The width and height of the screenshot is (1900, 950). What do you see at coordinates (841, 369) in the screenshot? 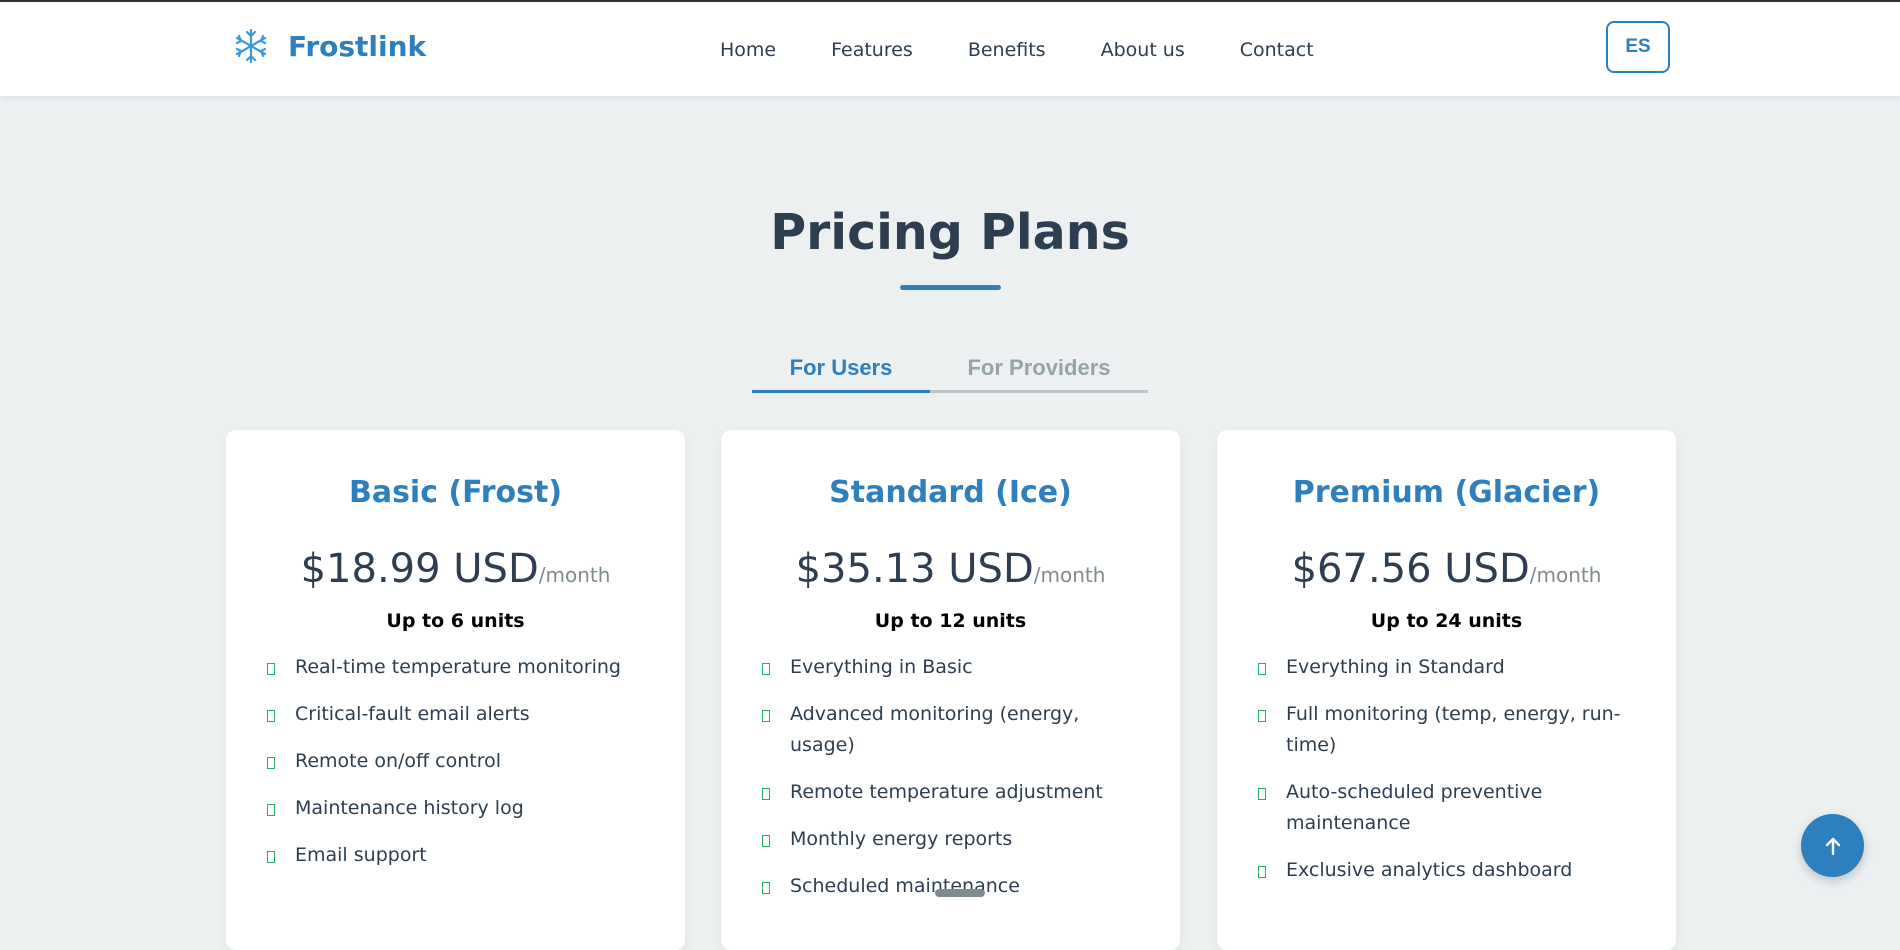
I see `tab-for-users: For Users` at bounding box center [841, 369].